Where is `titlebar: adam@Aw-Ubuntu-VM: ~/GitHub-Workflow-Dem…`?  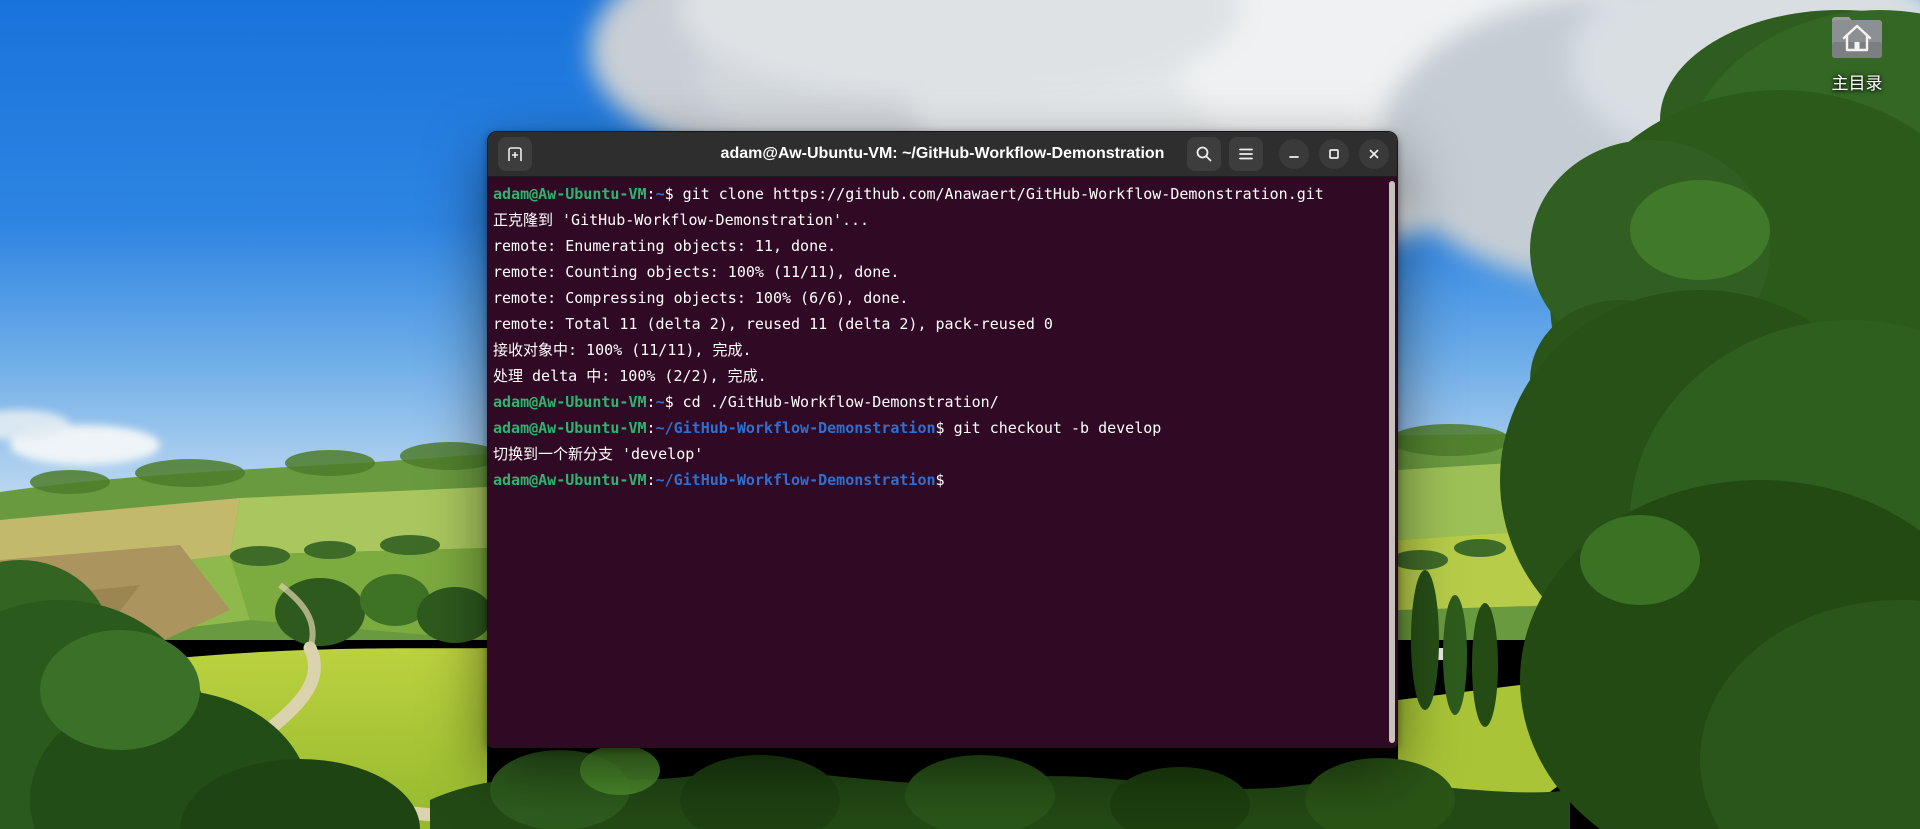 titlebar: adam@Aw-Ubuntu-VM: ~/GitHub-Workflow-Dem… is located at coordinates (942, 154).